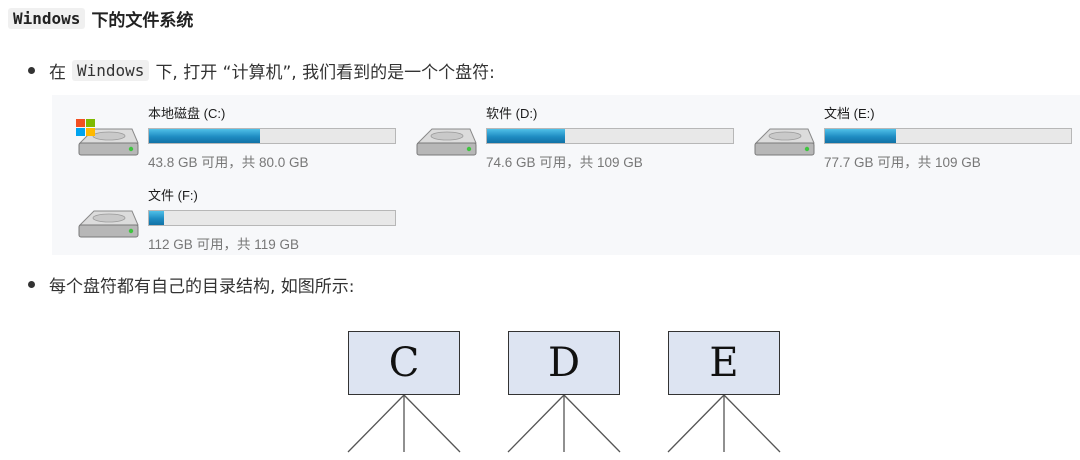  Describe the element at coordinates (57, 73) in the screenshot. I see `bullet1-before: 在` at that location.